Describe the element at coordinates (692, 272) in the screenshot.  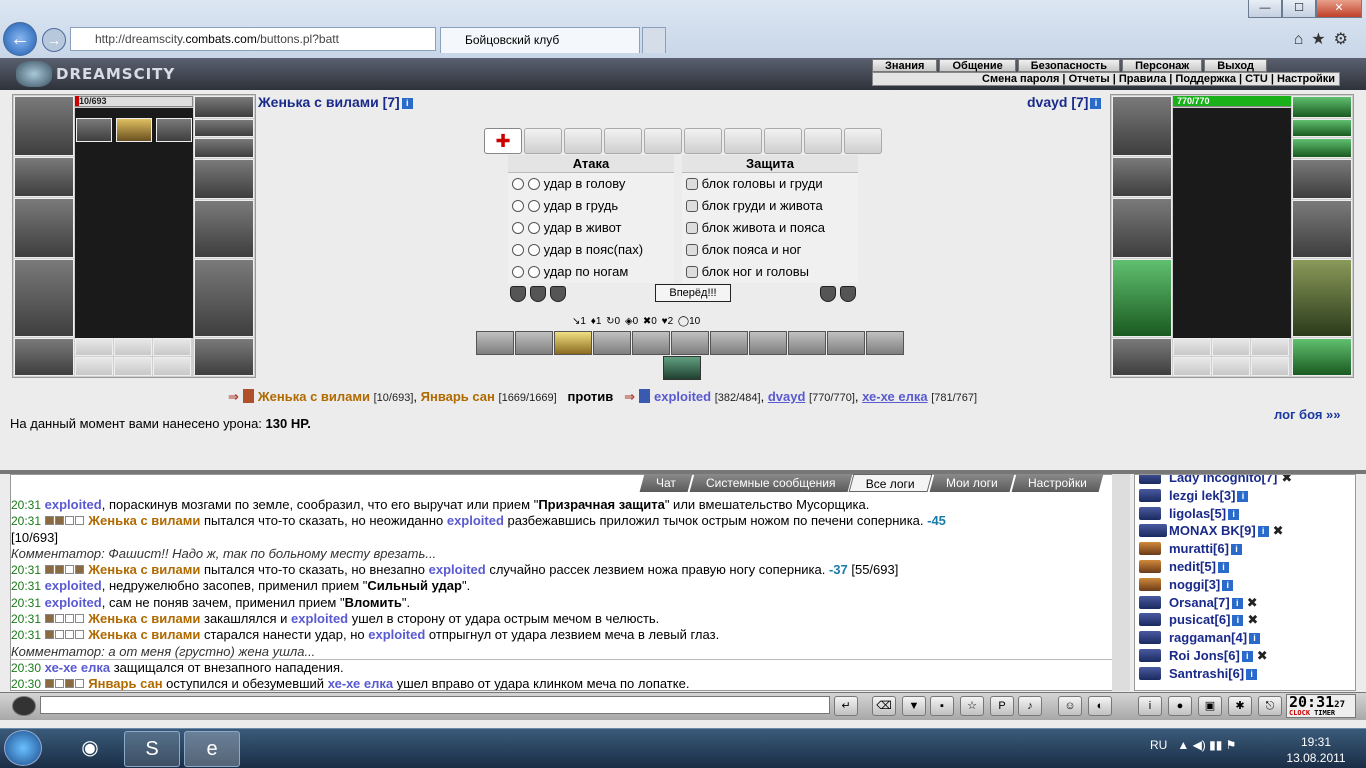
I see `defense-radio` at that location.